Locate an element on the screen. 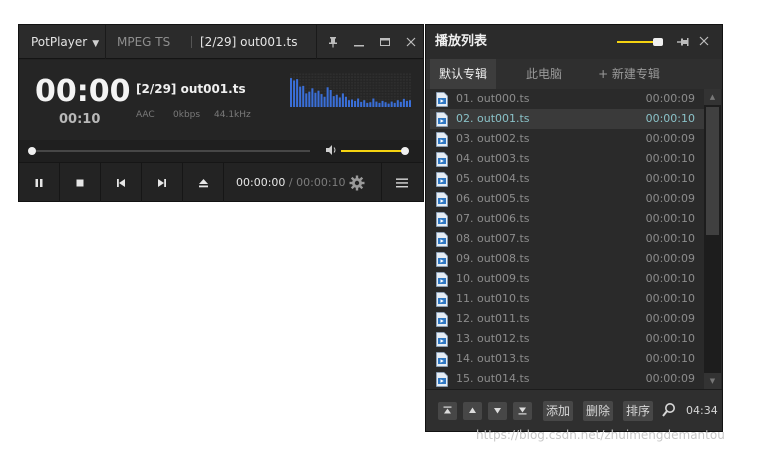 The width and height of the screenshot is (770, 454). minimize-icon is located at coordinates (359, 42).